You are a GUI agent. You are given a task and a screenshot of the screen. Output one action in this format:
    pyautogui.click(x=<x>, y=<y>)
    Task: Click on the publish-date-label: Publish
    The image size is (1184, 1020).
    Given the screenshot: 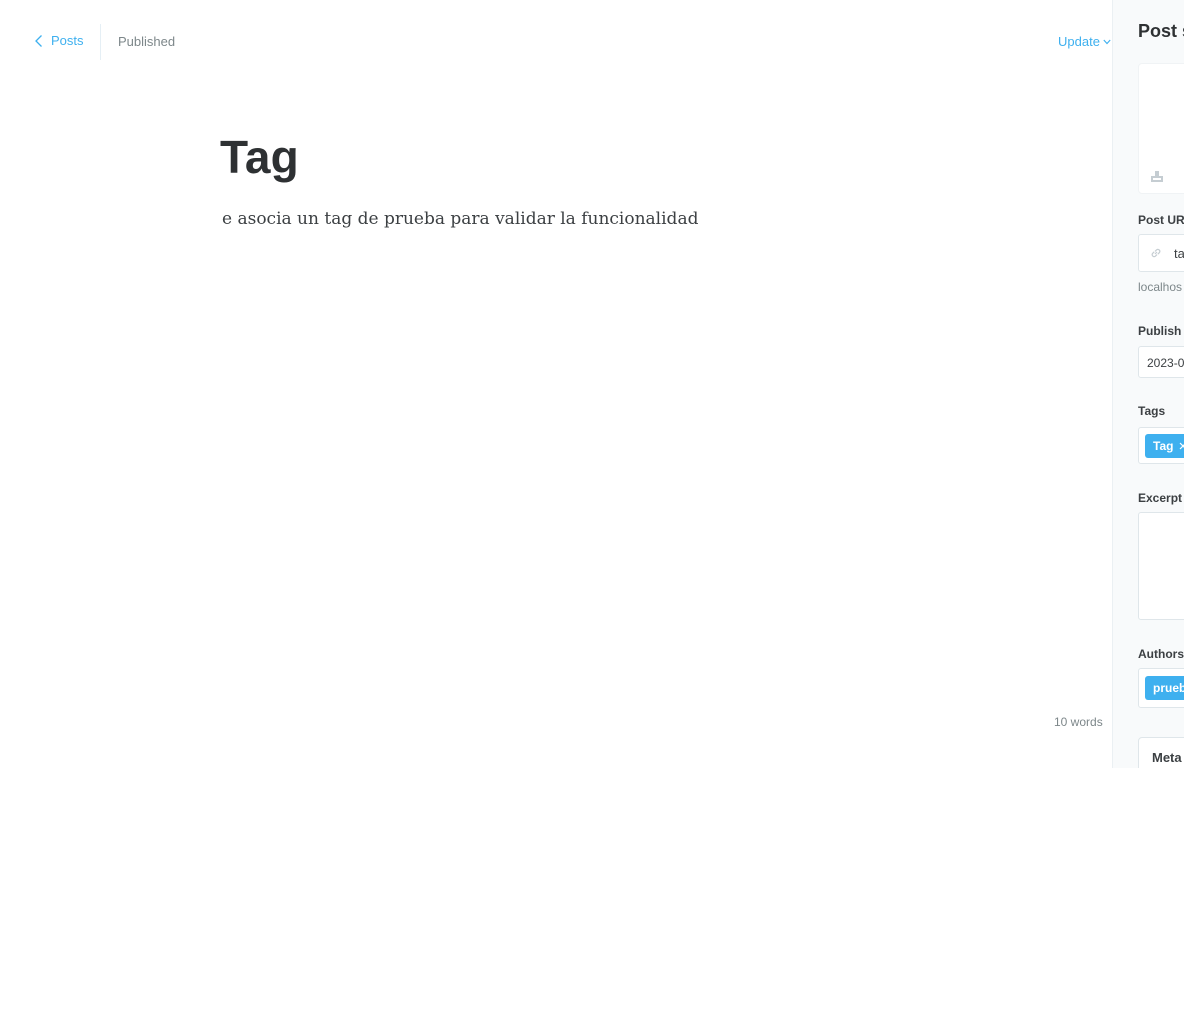 What is the action you would take?
    pyautogui.click(x=1160, y=331)
    